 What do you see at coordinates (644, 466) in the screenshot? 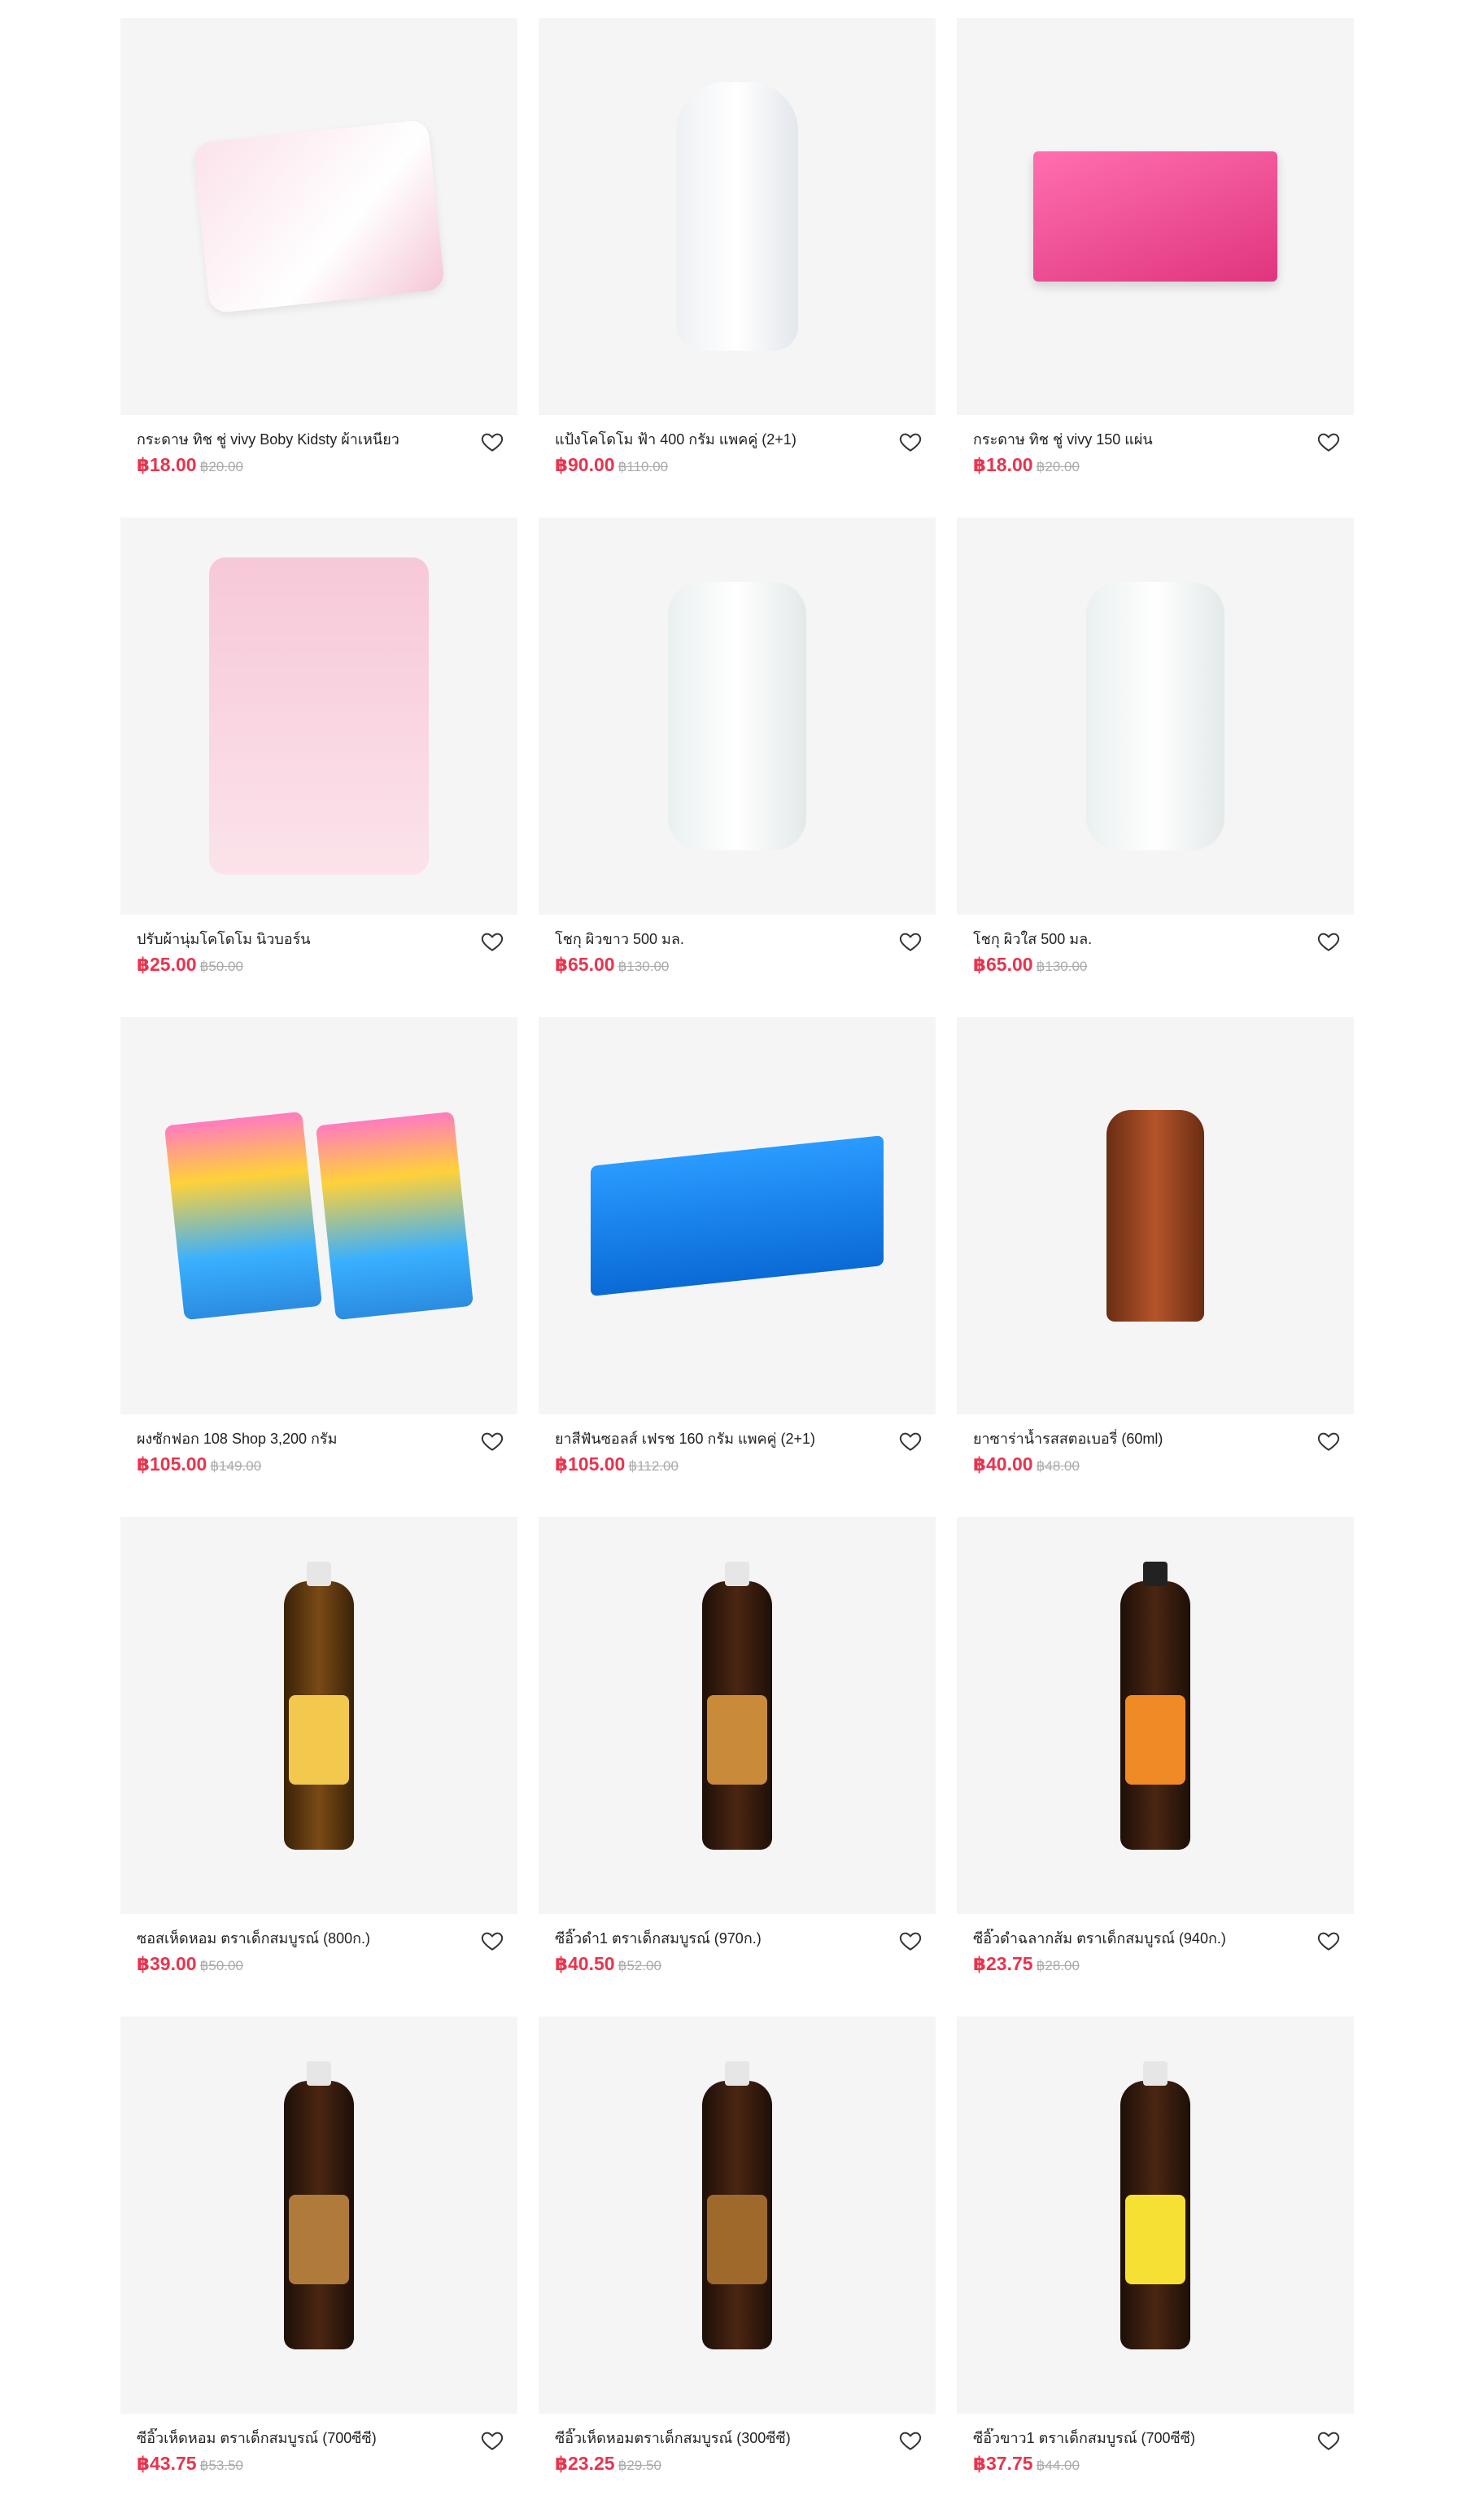
I see `product-old-price: ฿110.00` at bounding box center [644, 466].